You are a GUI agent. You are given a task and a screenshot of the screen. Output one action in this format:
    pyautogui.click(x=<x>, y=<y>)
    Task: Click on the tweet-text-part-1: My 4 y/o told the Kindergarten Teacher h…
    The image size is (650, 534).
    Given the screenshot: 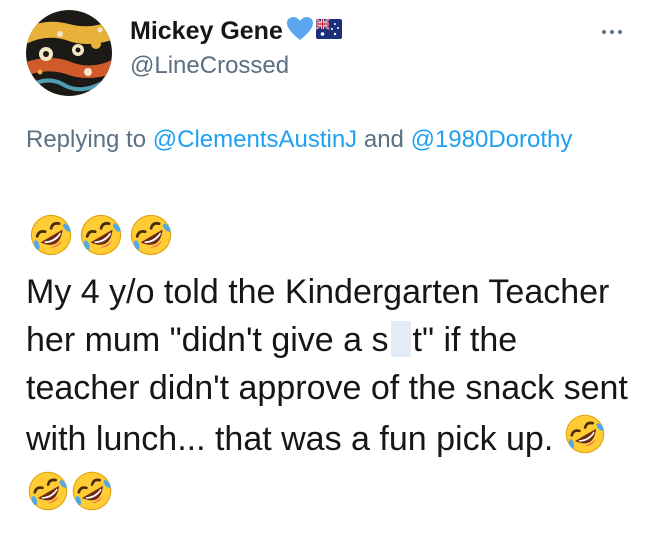 What is the action you would take?
    pyautogui.click(x=318, y=316)
    